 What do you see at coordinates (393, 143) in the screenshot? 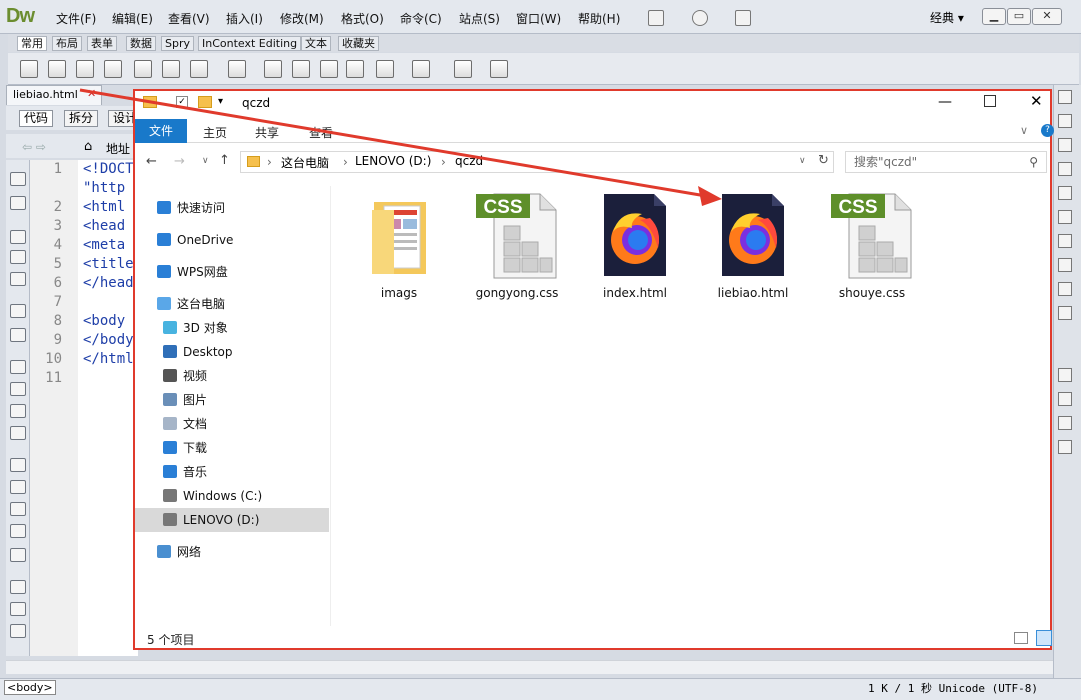
I see `annotation-arrow-line` at bounding box center [393, 143].